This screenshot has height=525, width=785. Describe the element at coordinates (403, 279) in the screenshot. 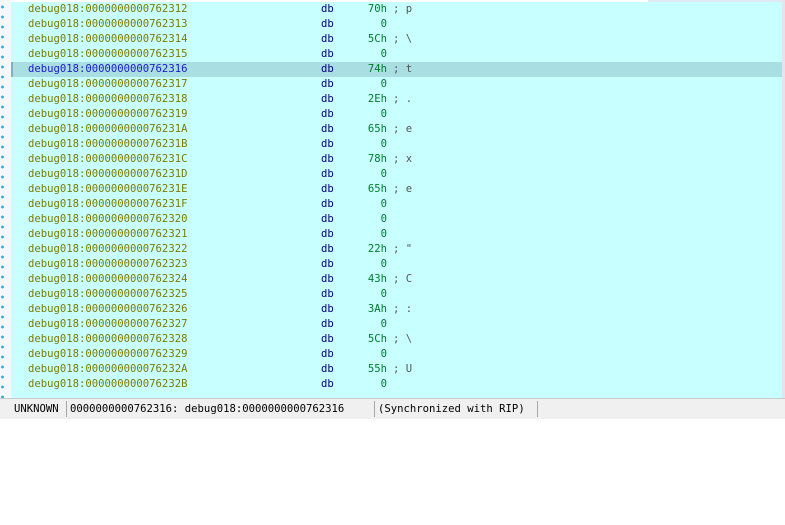

I see `row-comment: ; C` at that location.